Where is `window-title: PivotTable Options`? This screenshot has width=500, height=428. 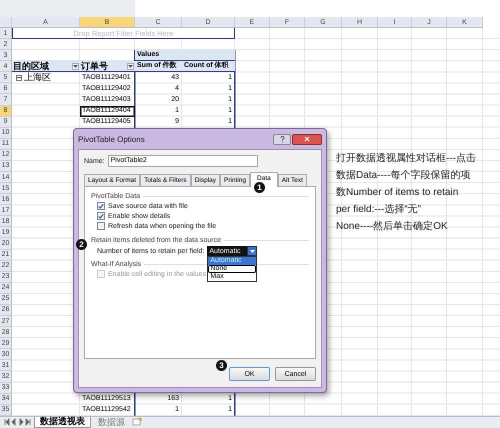
window-title: PivotTable Options is located at coordinates (111, 139).